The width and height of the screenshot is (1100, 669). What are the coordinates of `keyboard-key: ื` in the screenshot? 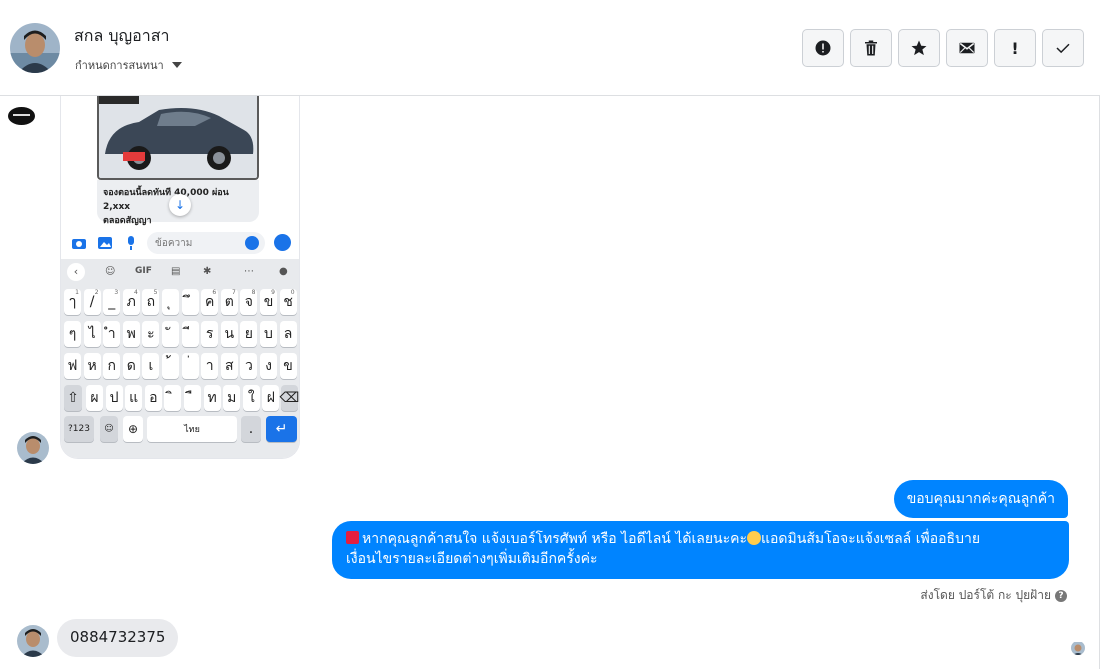 It's located at (192, 398).